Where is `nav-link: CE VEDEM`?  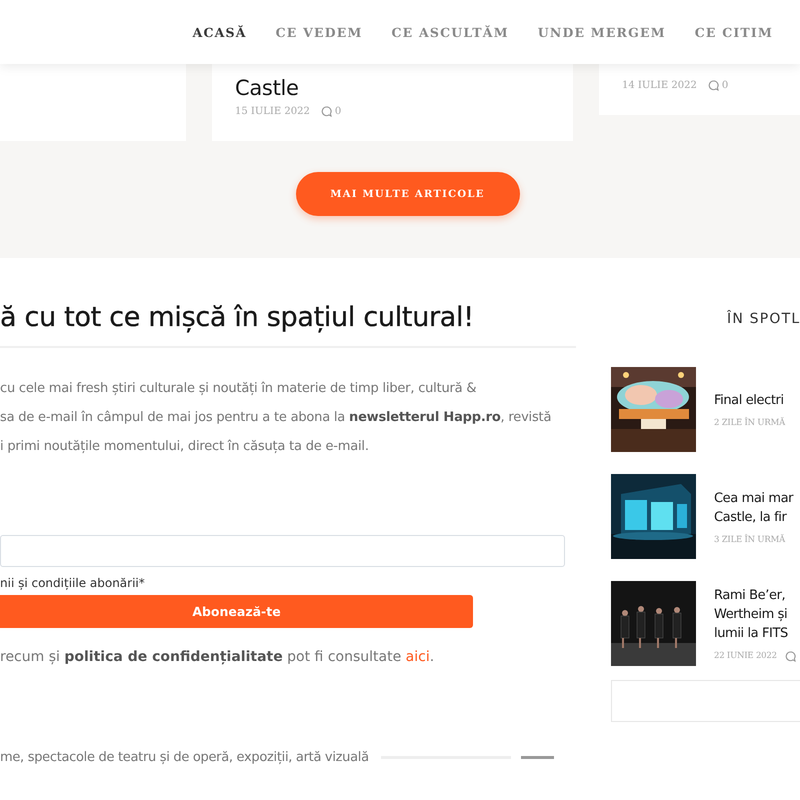 nav-link: CE VEDEM is located at coordinates (319, 32).